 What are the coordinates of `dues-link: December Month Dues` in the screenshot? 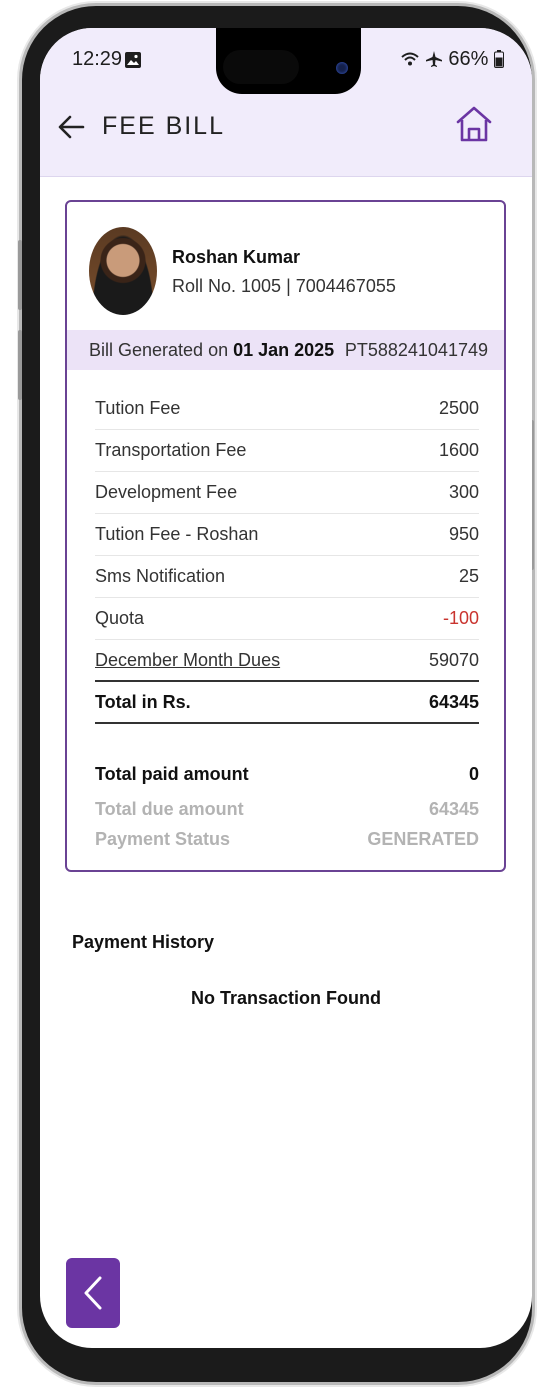 It's located at (187, 660).